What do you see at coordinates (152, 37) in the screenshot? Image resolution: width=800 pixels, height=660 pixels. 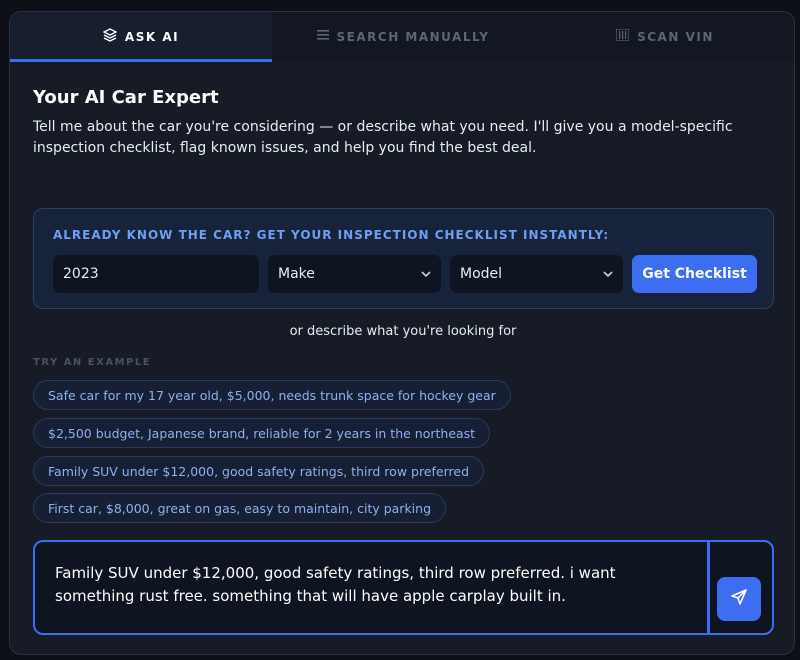 I see `tab-label: ASK AI` at bounding box center [152, 37].